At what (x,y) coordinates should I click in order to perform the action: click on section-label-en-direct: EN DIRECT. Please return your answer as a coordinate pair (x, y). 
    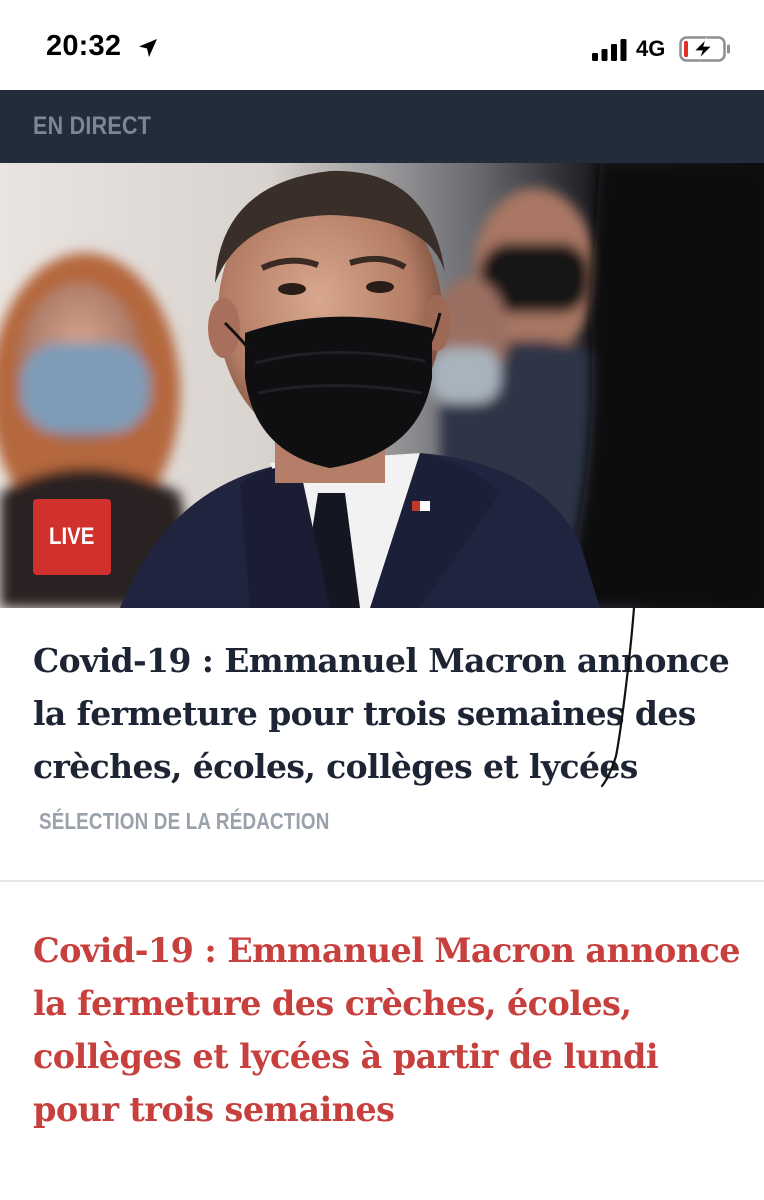
    Looking at the image, I should click on (92, 126).